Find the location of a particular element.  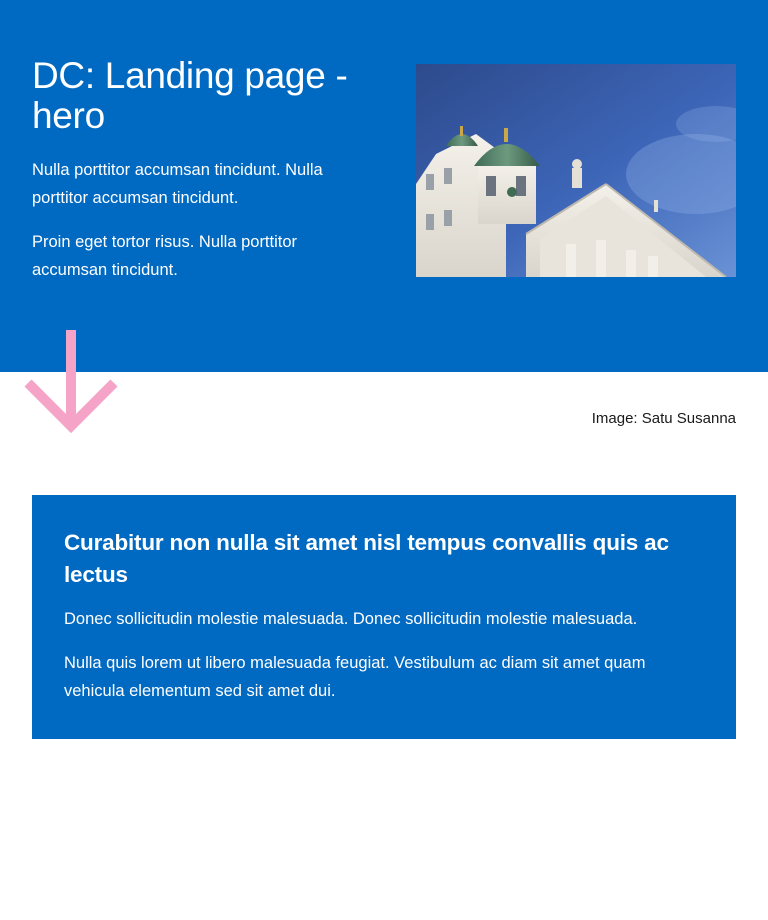

image-caption: Image: Satu Susanna is located at coordinates (663, 418).